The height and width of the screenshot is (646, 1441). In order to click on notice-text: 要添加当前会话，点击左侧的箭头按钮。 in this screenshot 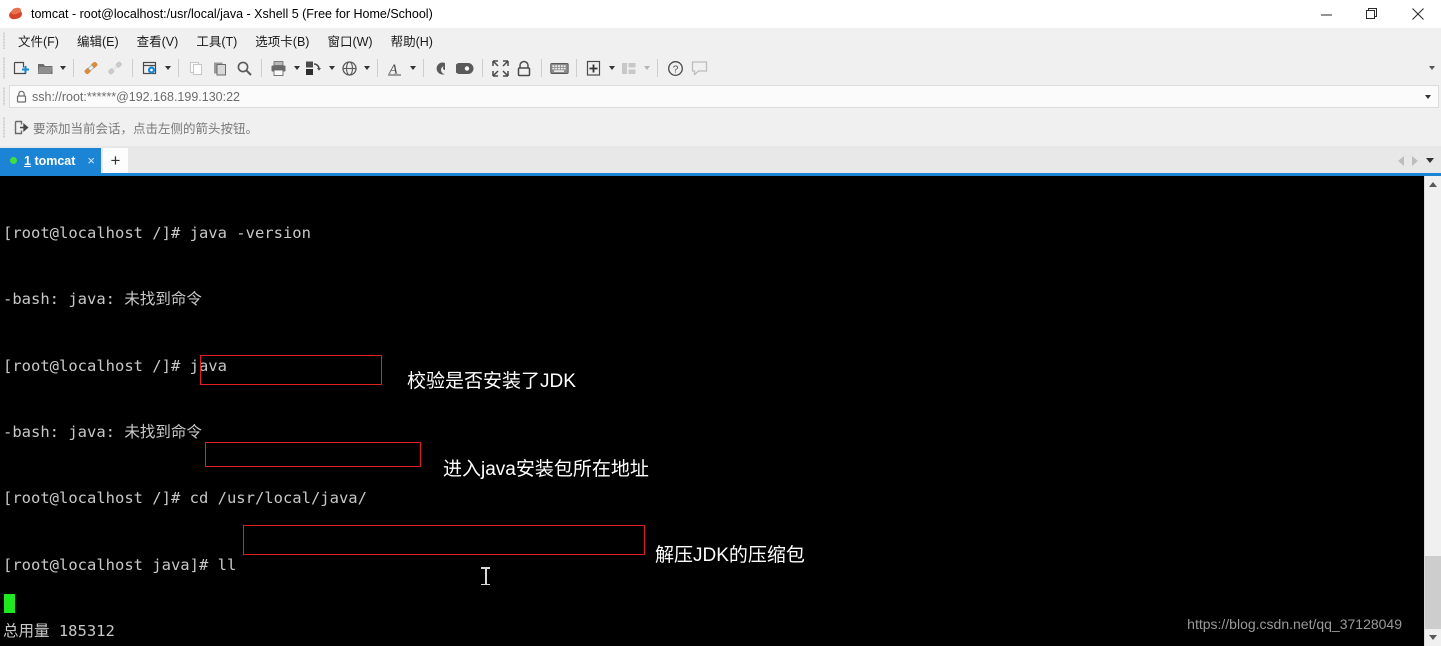, I will do `click(146, 129)`.